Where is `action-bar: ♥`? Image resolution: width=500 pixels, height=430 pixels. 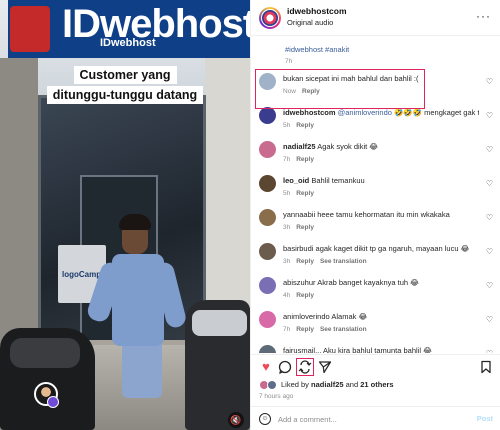
action-bar: ♥ is located at coordinates (375, 365).